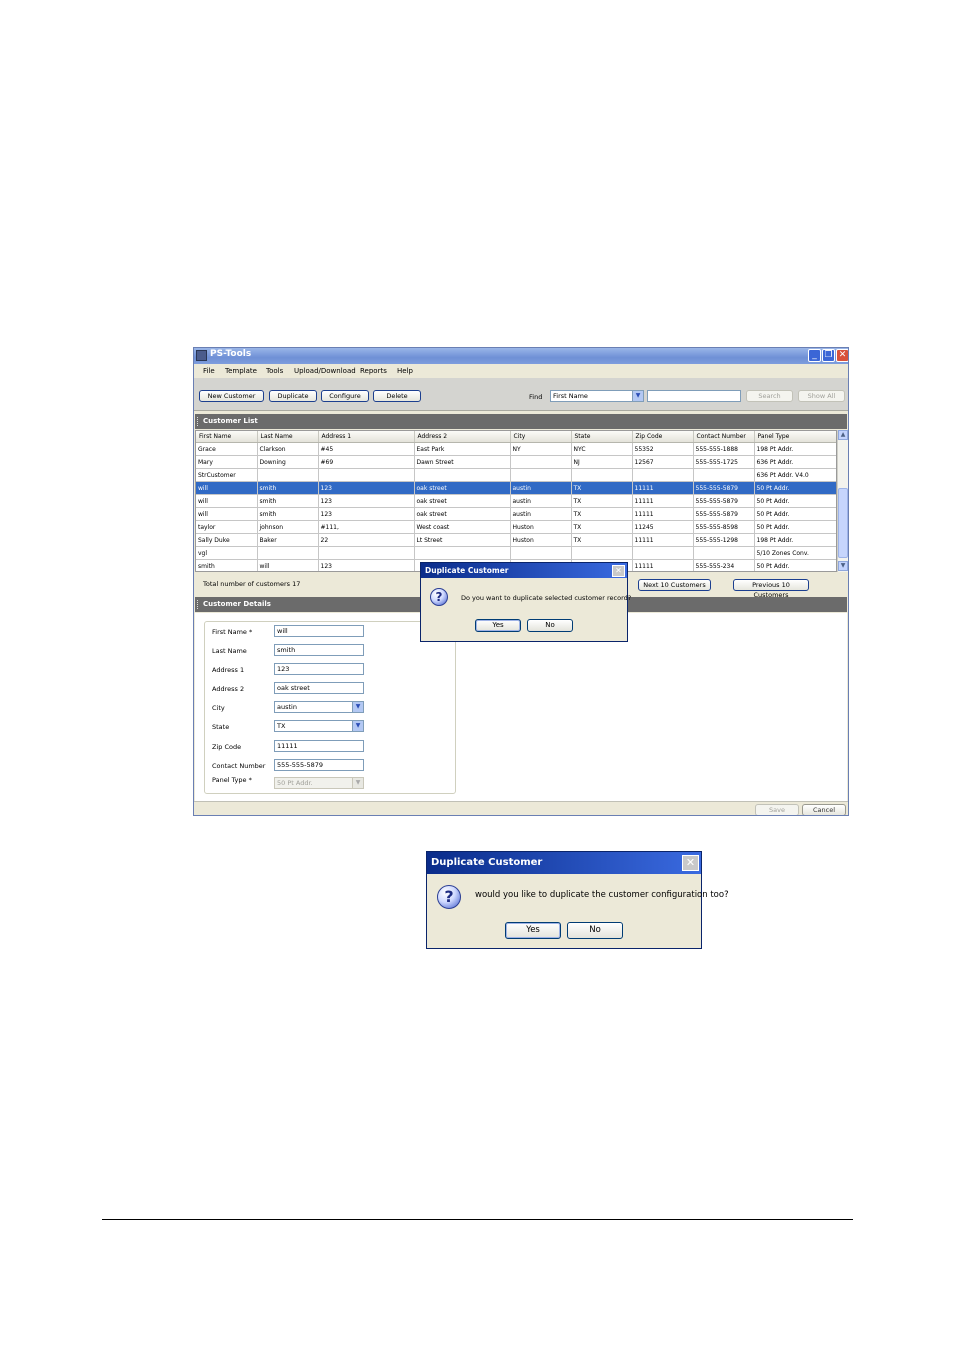 This screenshot has height=1350, width=954. Describe the element at coordinates (319, 746) in the screenshot. I see `zip-code-field: 11111` at that location.